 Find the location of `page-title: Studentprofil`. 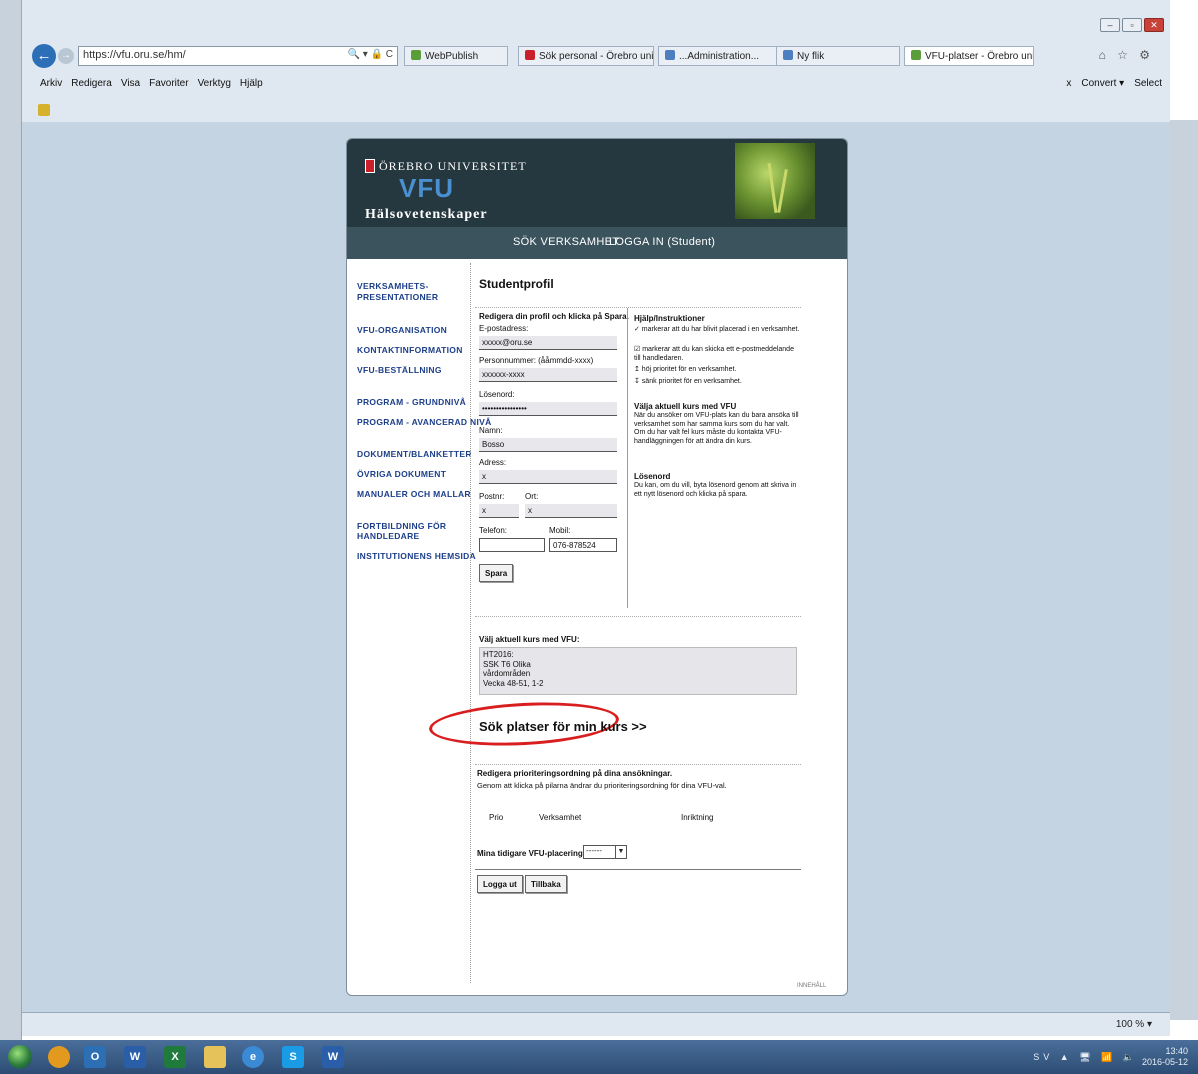

page-title: Studentprofil is located at coordinates (516, 284).